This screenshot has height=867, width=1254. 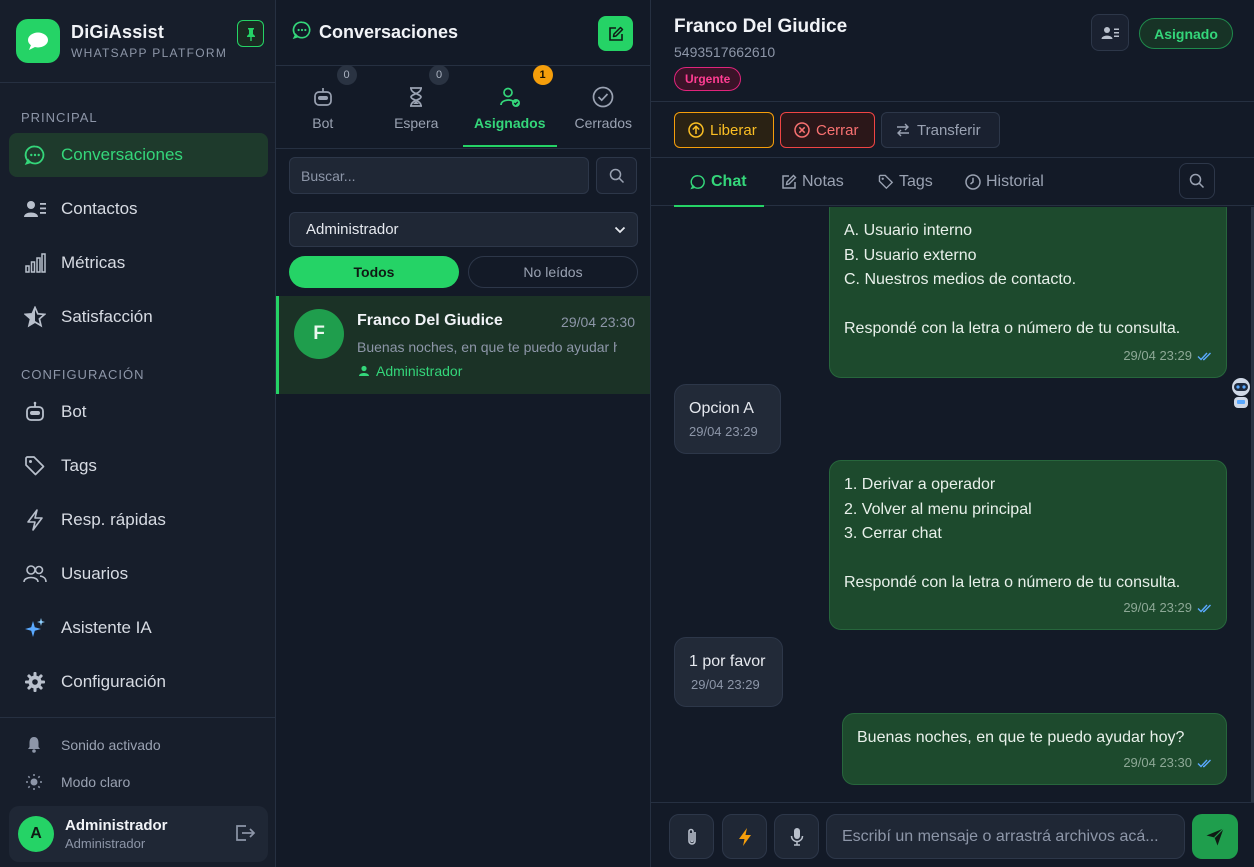 I want to click on tab-historial: Historial, so click(x=1004, y=182).